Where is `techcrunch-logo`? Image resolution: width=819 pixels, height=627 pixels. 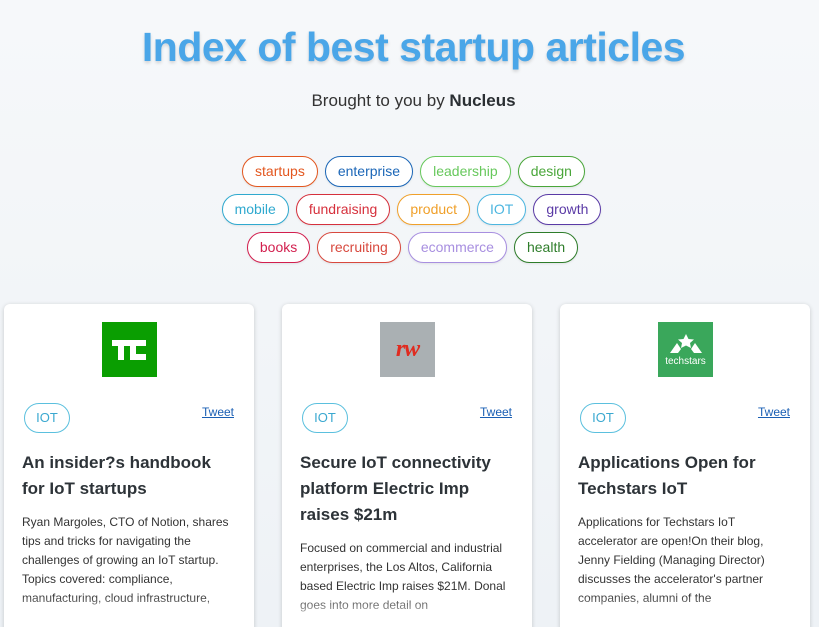 techcrunch-logo is located at coordinates (129, 349).